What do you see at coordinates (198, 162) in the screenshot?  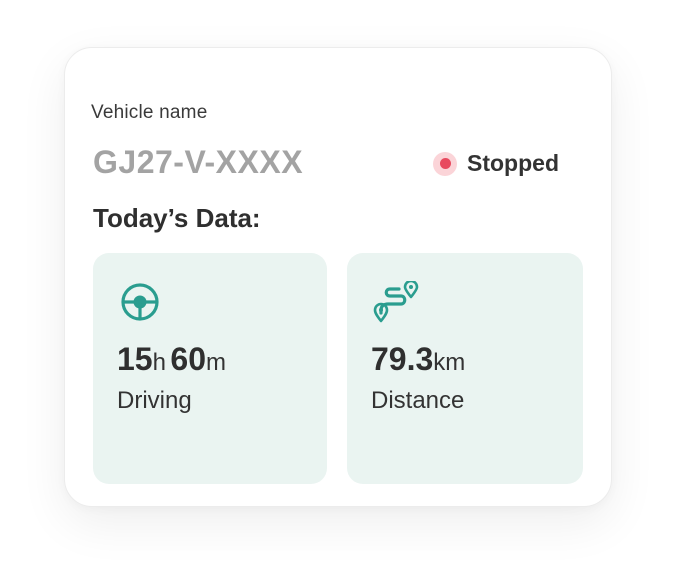 I see `vehicle-plate: GJ27-V-XXXX` at bounding box center [198, 162].